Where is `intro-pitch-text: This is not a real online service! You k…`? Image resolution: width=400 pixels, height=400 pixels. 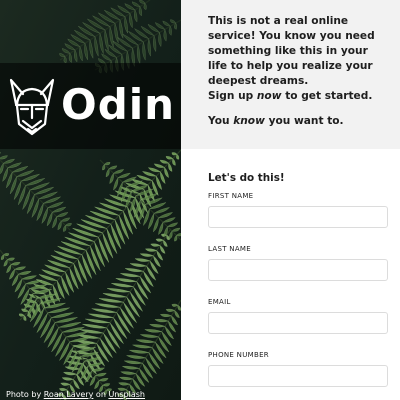 intro-pitch-text: This is not a real online service! You k… is located at coordinates (291, 51).